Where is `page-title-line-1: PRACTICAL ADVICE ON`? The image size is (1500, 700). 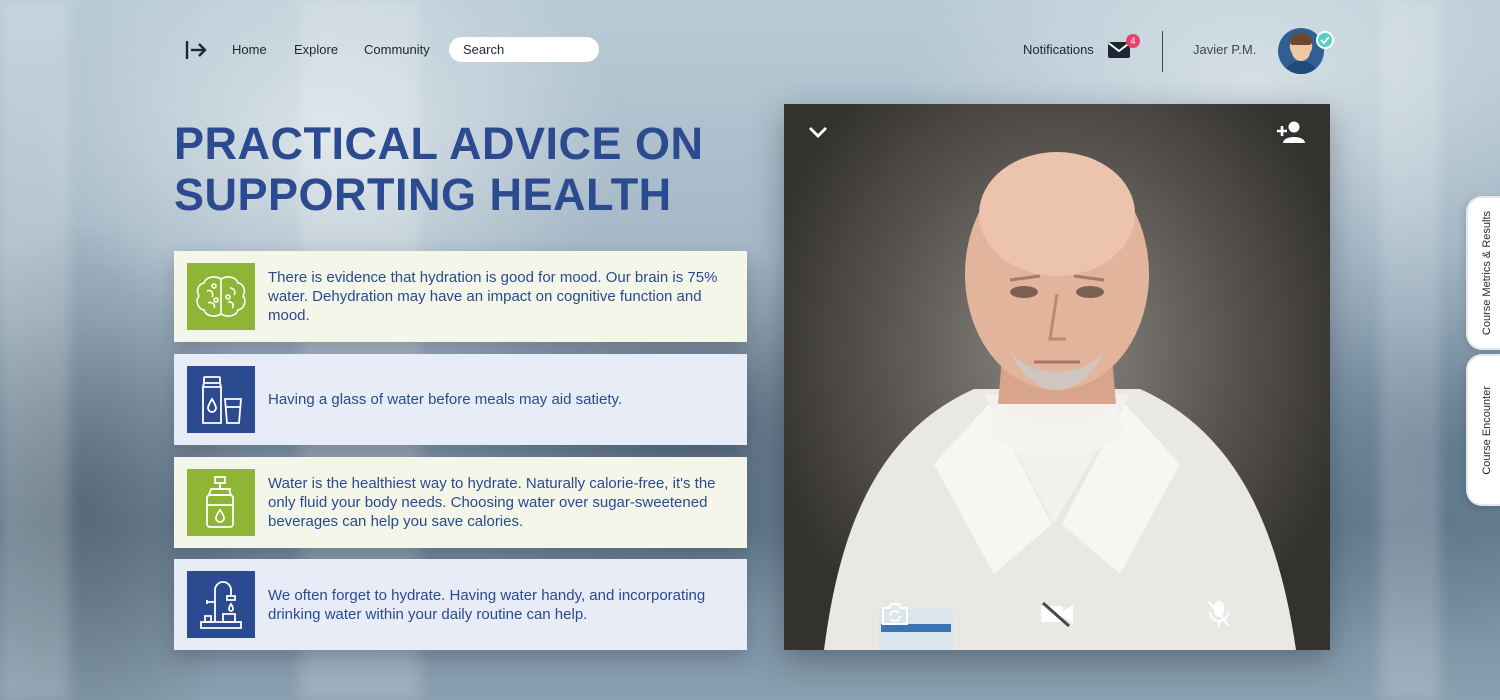
page-title-line-1: PRACTICAL ADVICE ON is located at coordinates (439, 143).